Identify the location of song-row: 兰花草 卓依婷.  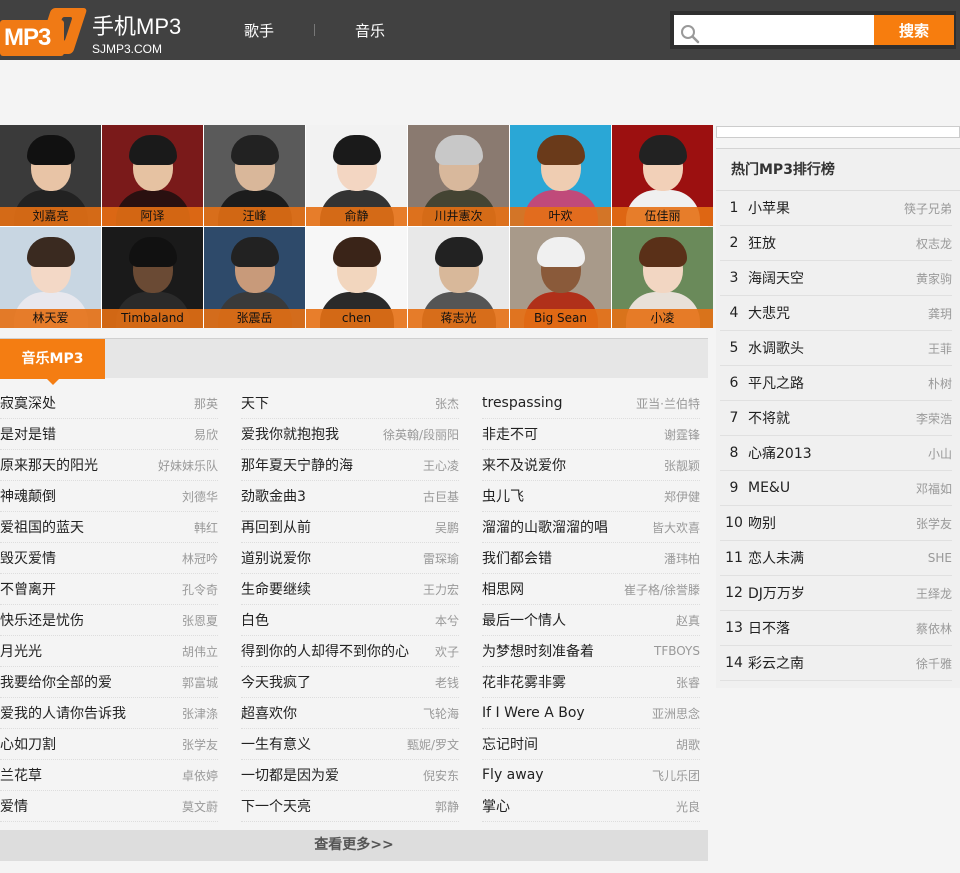
(109, 775).